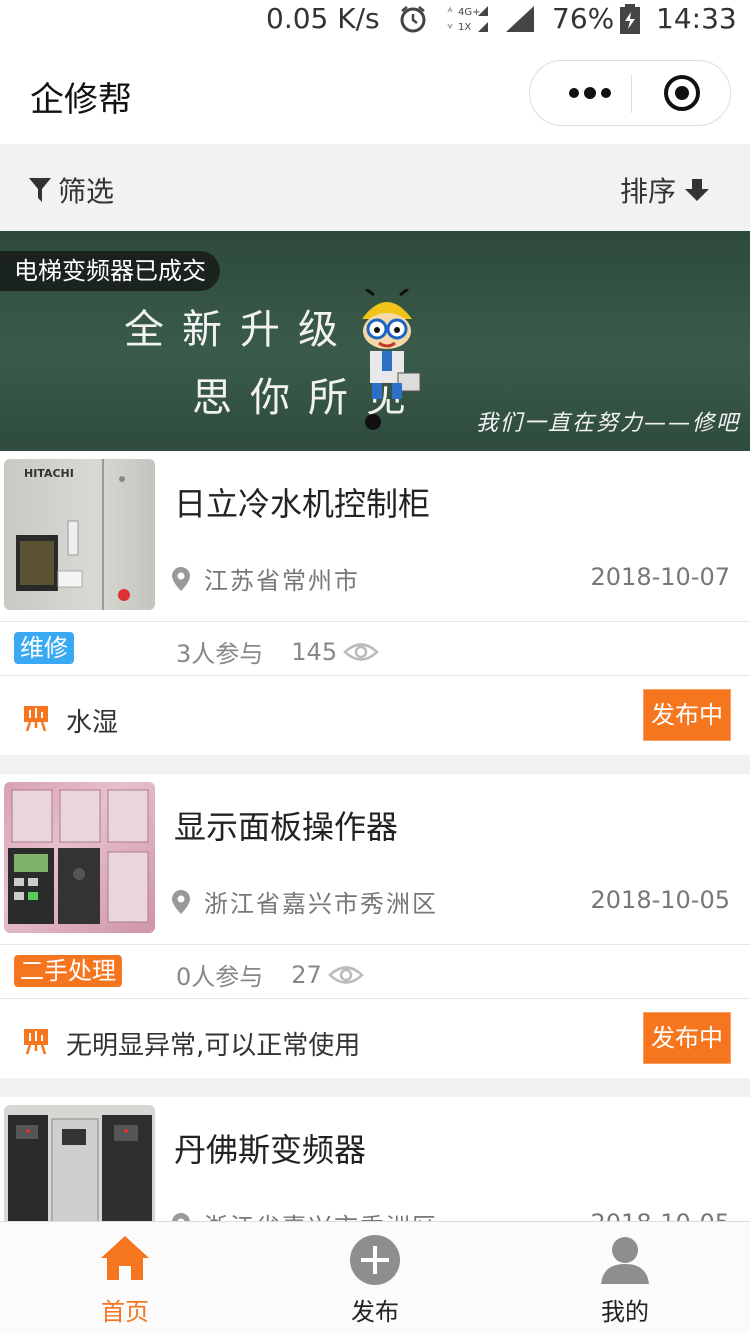 This screenshot has width=750, height=1334. I want to click on item-participants: 3人参与, so click(220, 654).